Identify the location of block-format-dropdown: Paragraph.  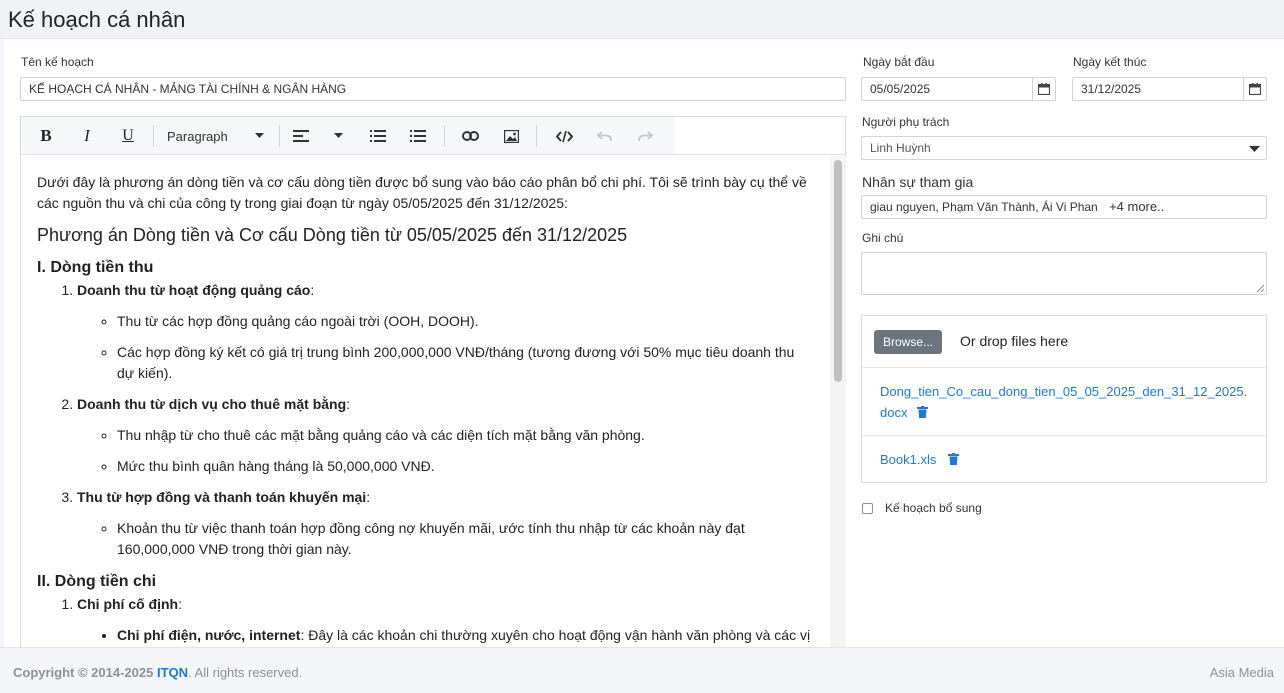
(215, 136).